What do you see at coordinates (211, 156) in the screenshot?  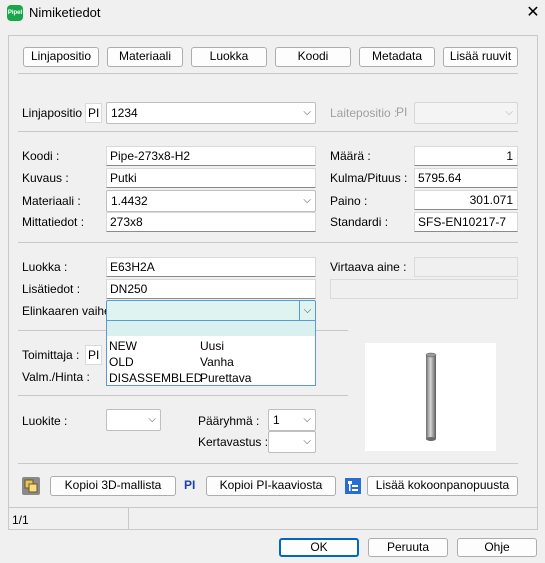 I see `code-field: Pipe-273x8-H2` at bounding box center [211, 156].